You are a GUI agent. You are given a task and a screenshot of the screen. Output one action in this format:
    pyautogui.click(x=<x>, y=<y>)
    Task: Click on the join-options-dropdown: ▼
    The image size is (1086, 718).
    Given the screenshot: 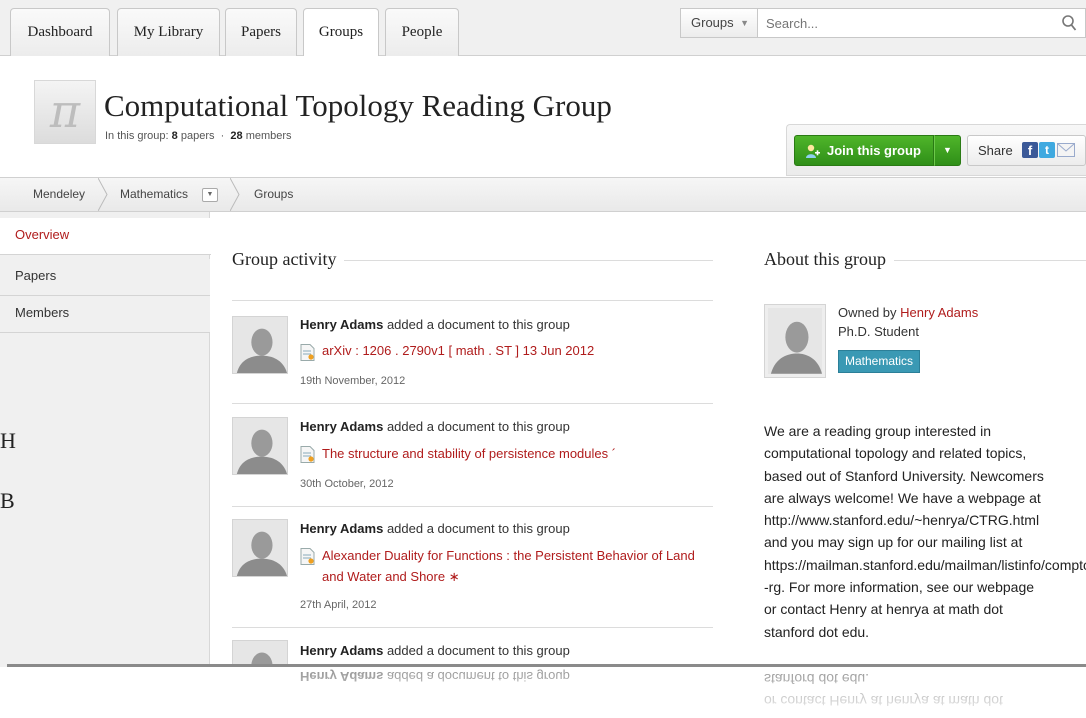 What is the action you would take?
    pyautogui.click(x=947, y=150)
    